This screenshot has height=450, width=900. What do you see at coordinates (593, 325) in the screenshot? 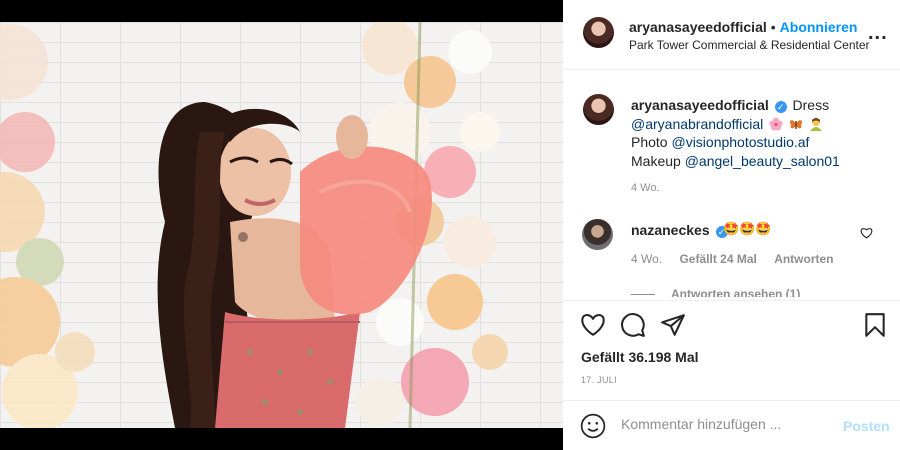
I see `heart-icon` at bounding box center [593, 325].